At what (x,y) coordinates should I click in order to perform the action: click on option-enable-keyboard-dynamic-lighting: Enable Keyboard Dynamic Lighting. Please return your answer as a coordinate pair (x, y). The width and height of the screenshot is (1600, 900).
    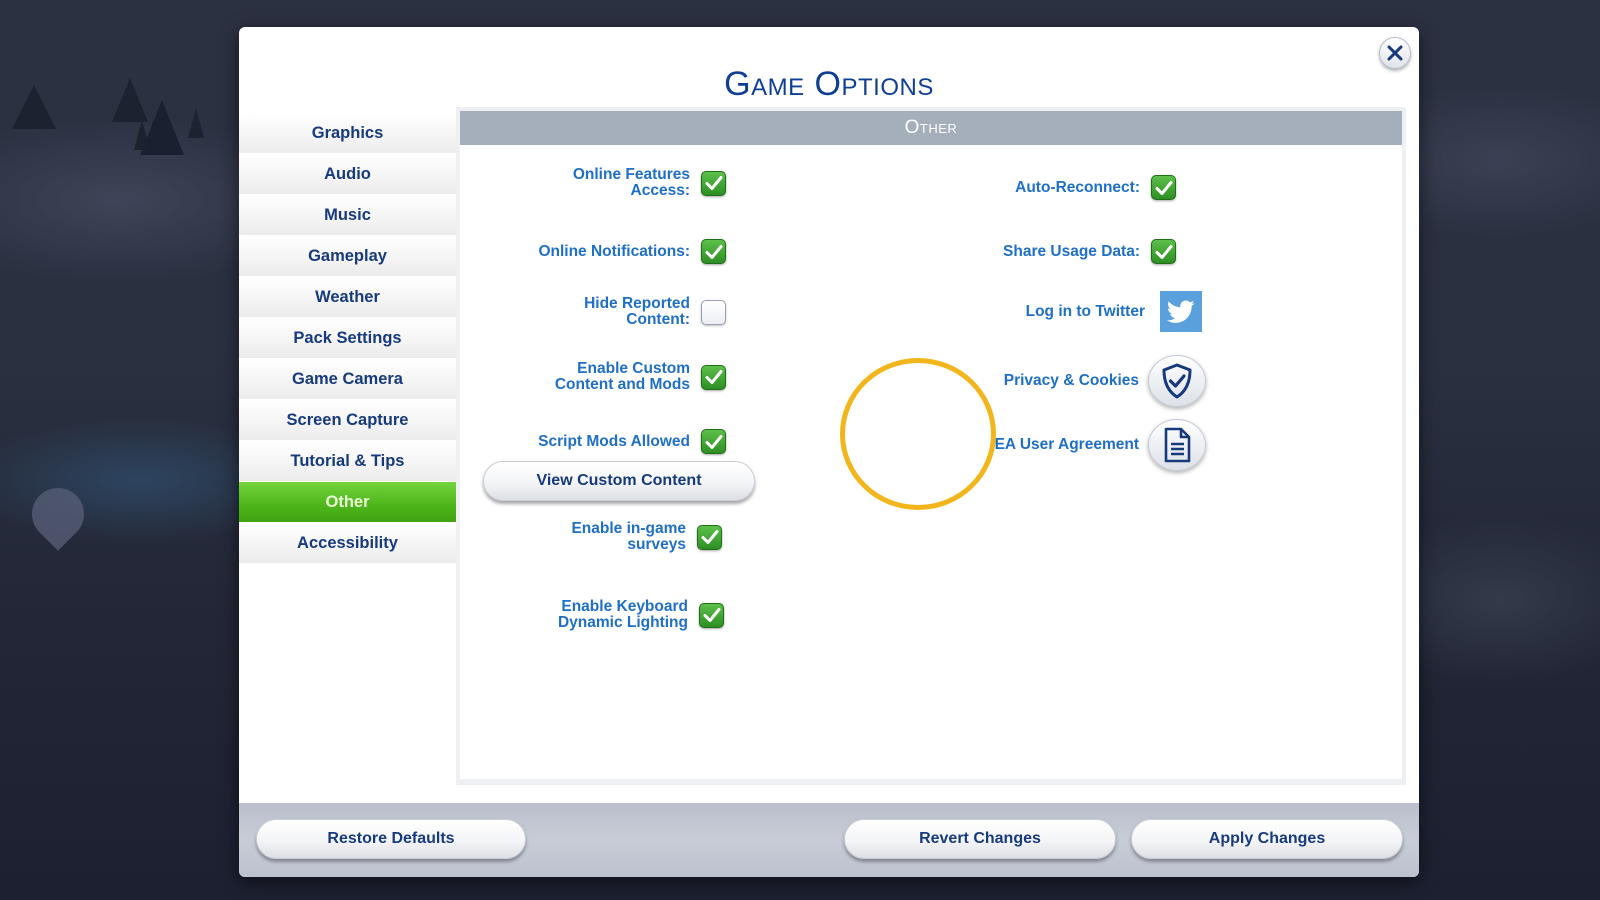
    Looking at the image, I should click on (641, 615).